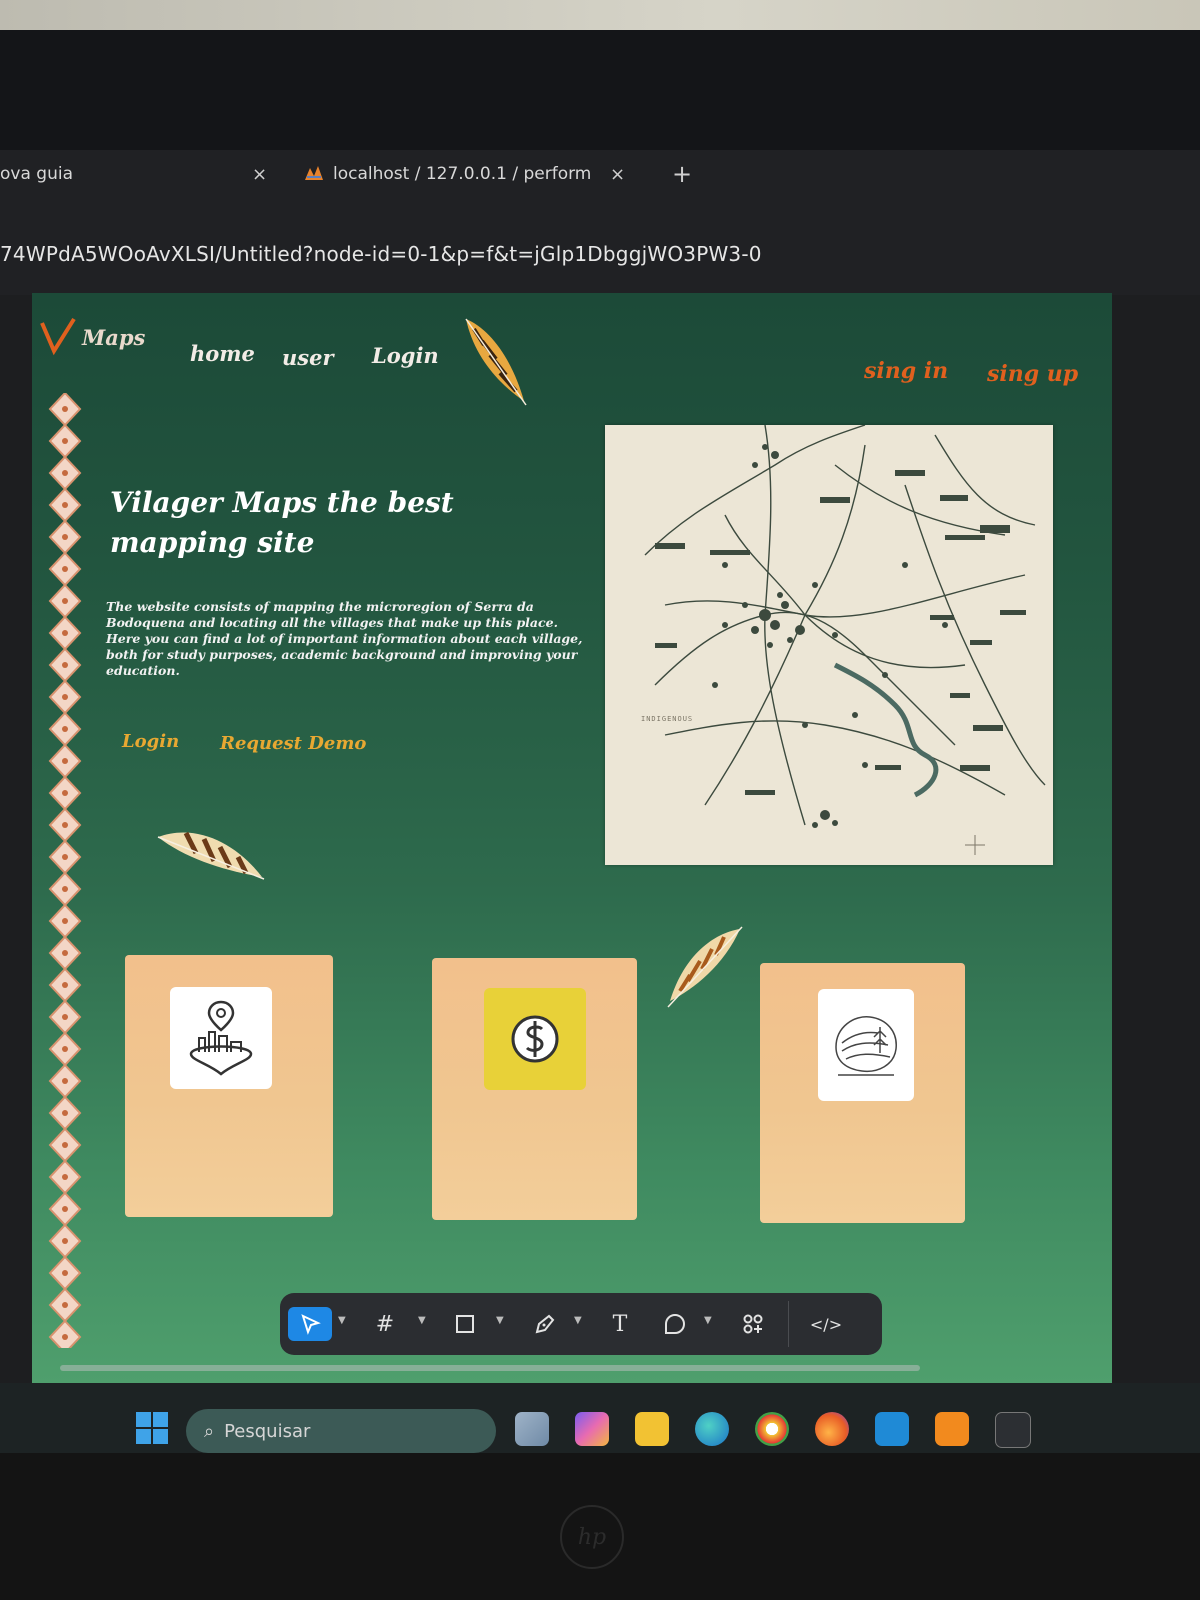 The height and width of the screenshot is (1600, 1200). I want to click on text-tool-button: T, so click(620, 1324).